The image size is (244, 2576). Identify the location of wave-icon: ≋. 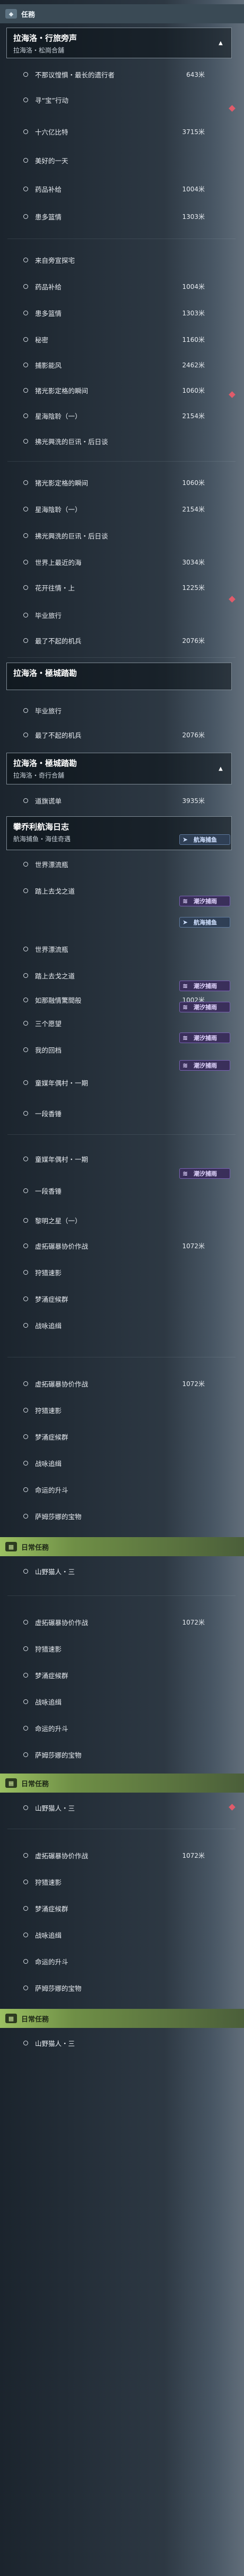
(185, 1007).